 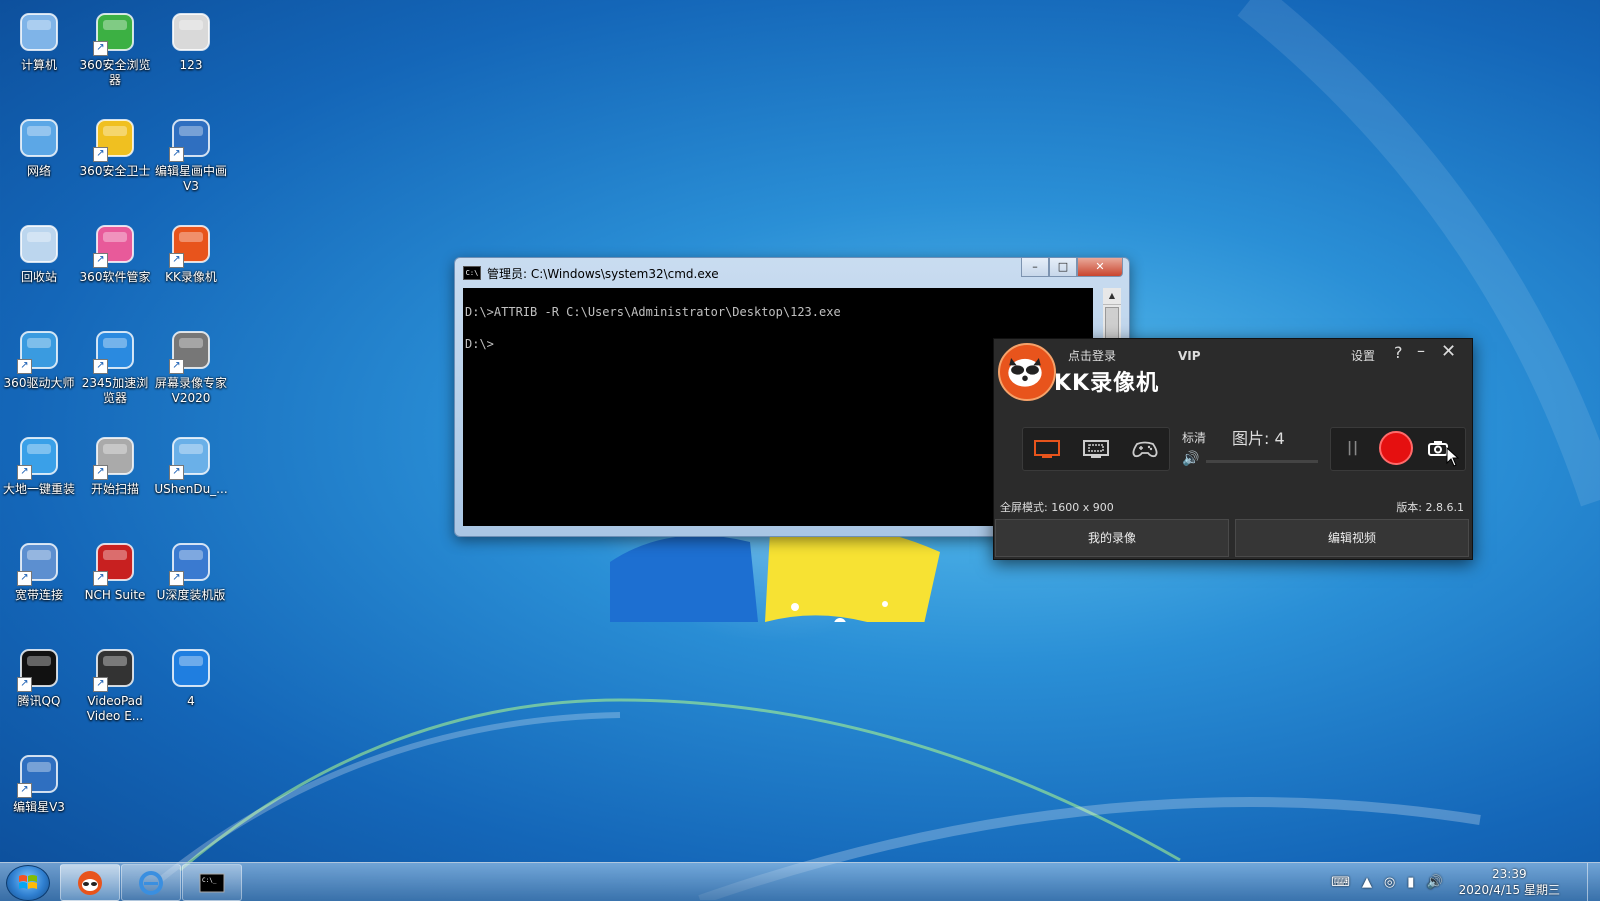 I want to click on desktop-icon-label: 屏幕录像专家V2020, so click(x=190, y=390).